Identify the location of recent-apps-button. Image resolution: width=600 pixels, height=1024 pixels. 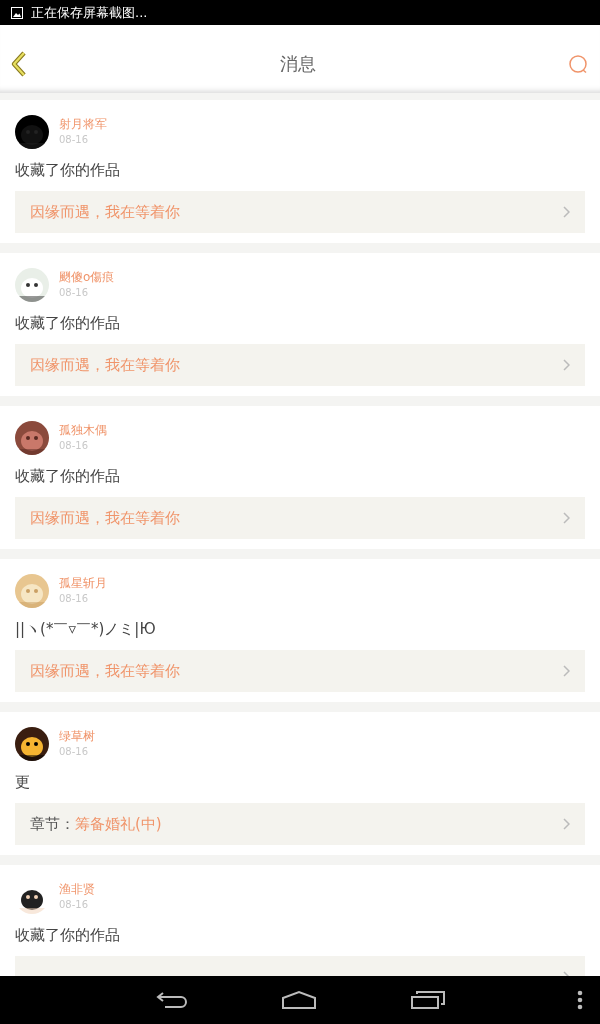
(428, 1000).